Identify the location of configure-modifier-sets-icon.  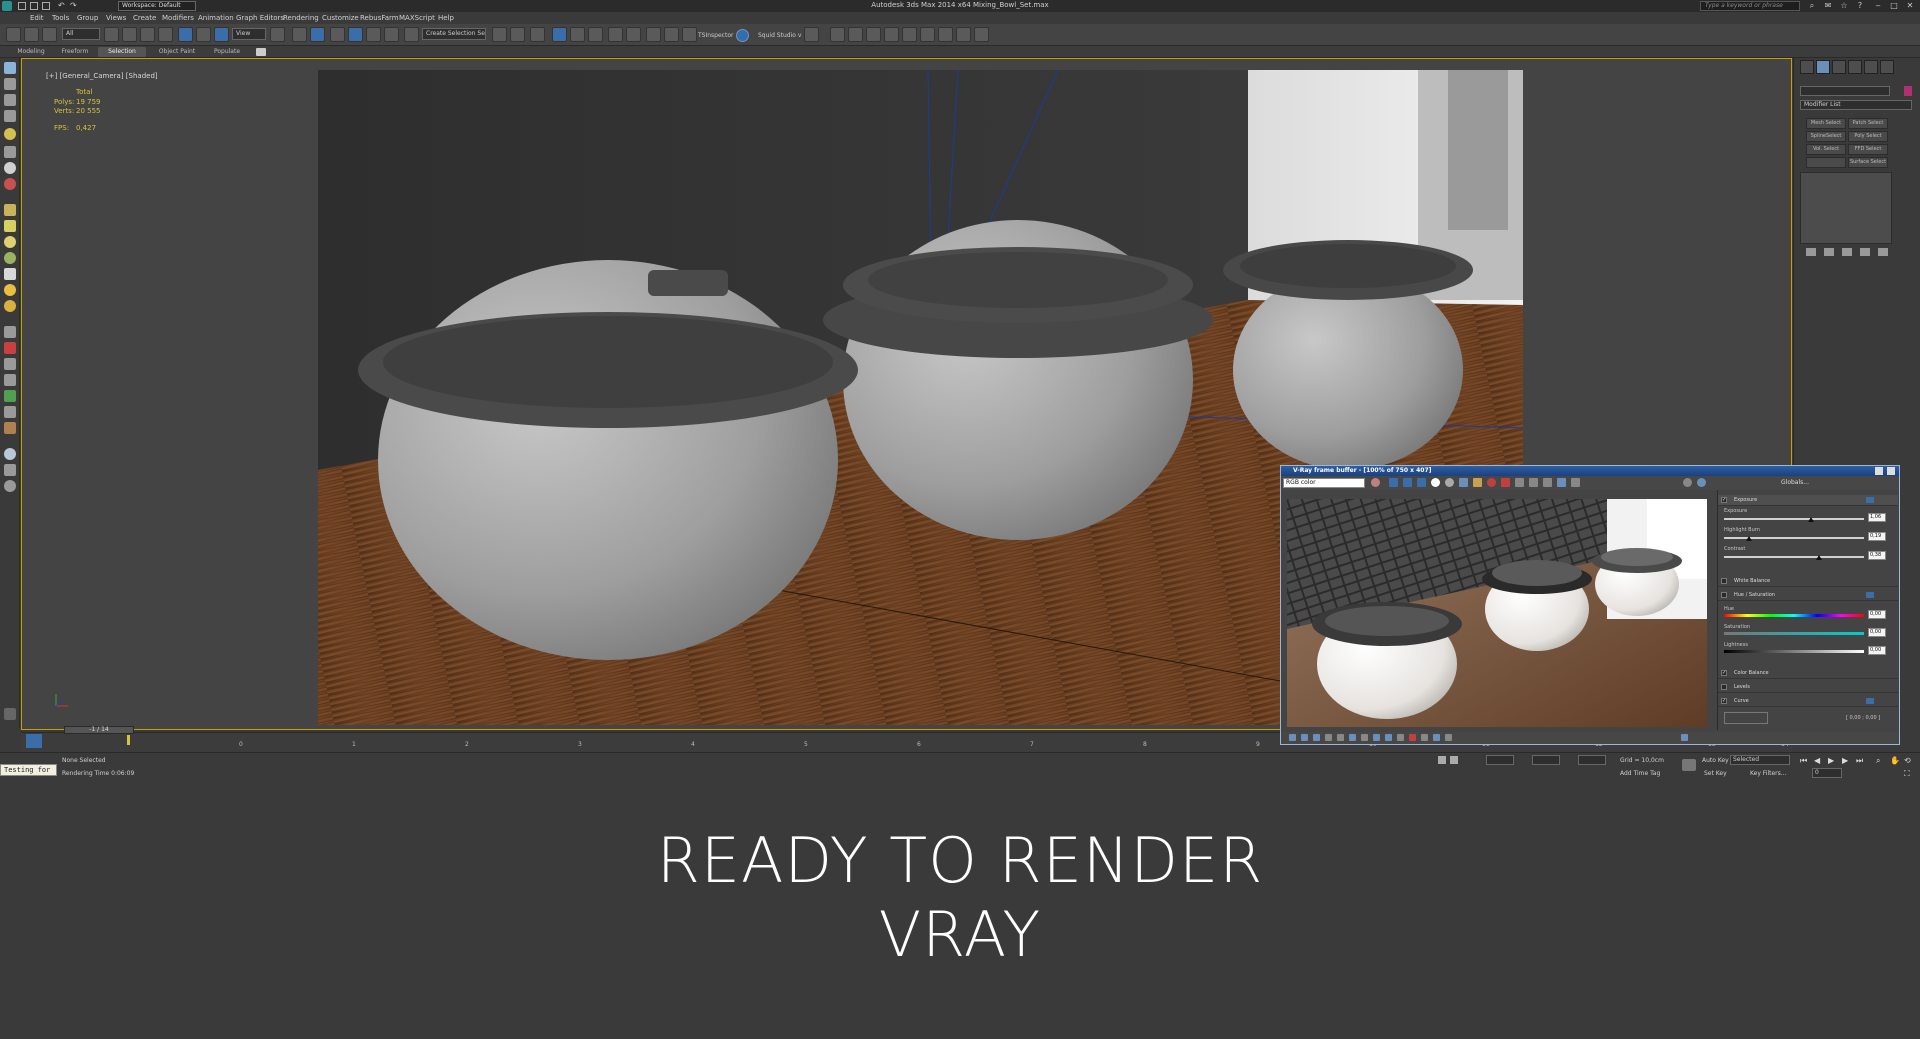
(1883, 252).